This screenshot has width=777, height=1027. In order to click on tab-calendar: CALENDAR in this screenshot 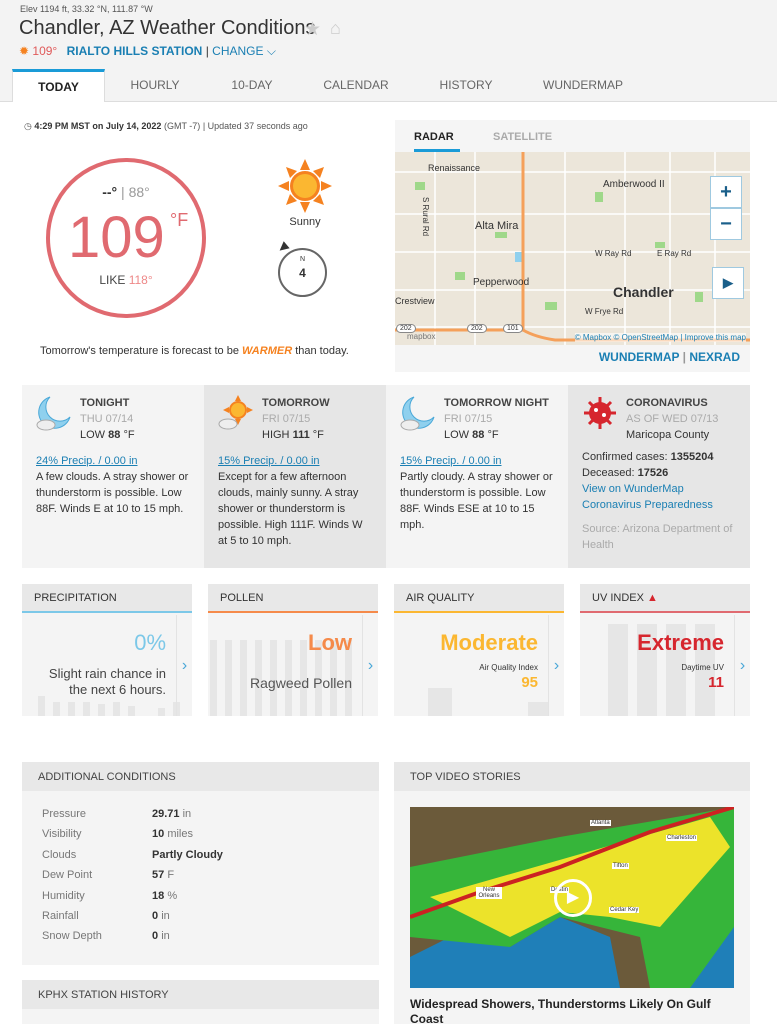, I will do `click(356, 85)`.